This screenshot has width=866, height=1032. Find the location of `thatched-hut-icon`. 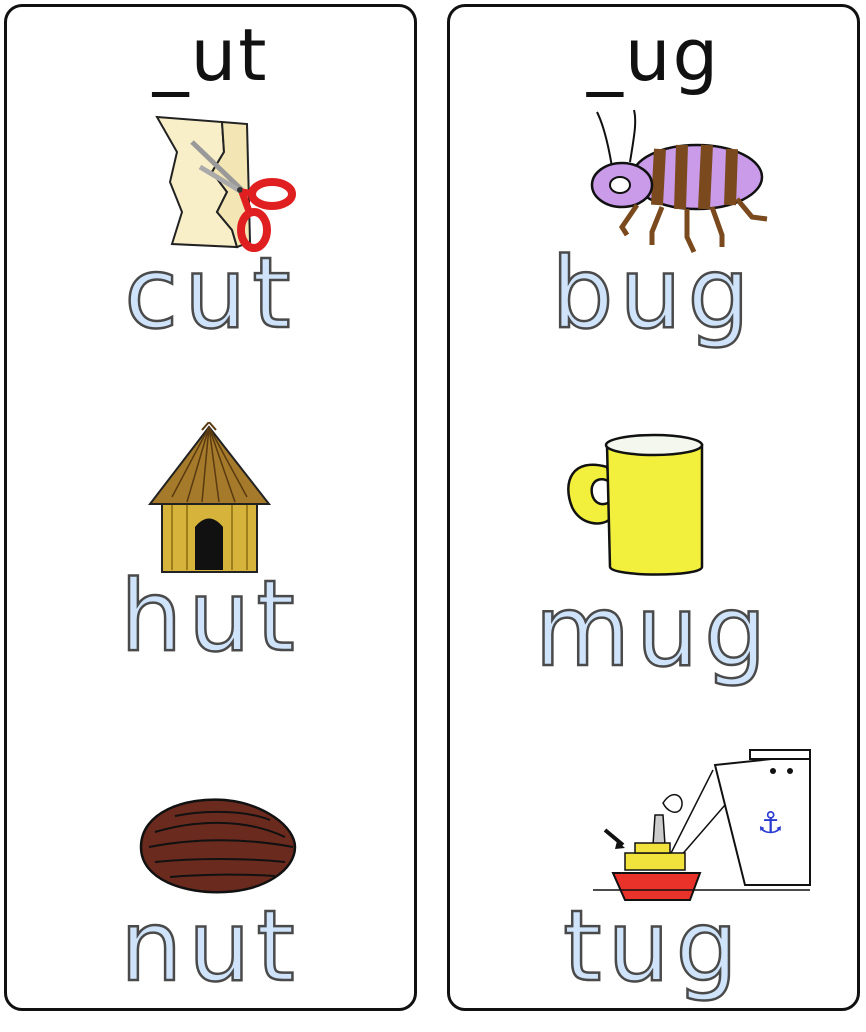

thatched-hut-icon is located at coordinates (209, 497).